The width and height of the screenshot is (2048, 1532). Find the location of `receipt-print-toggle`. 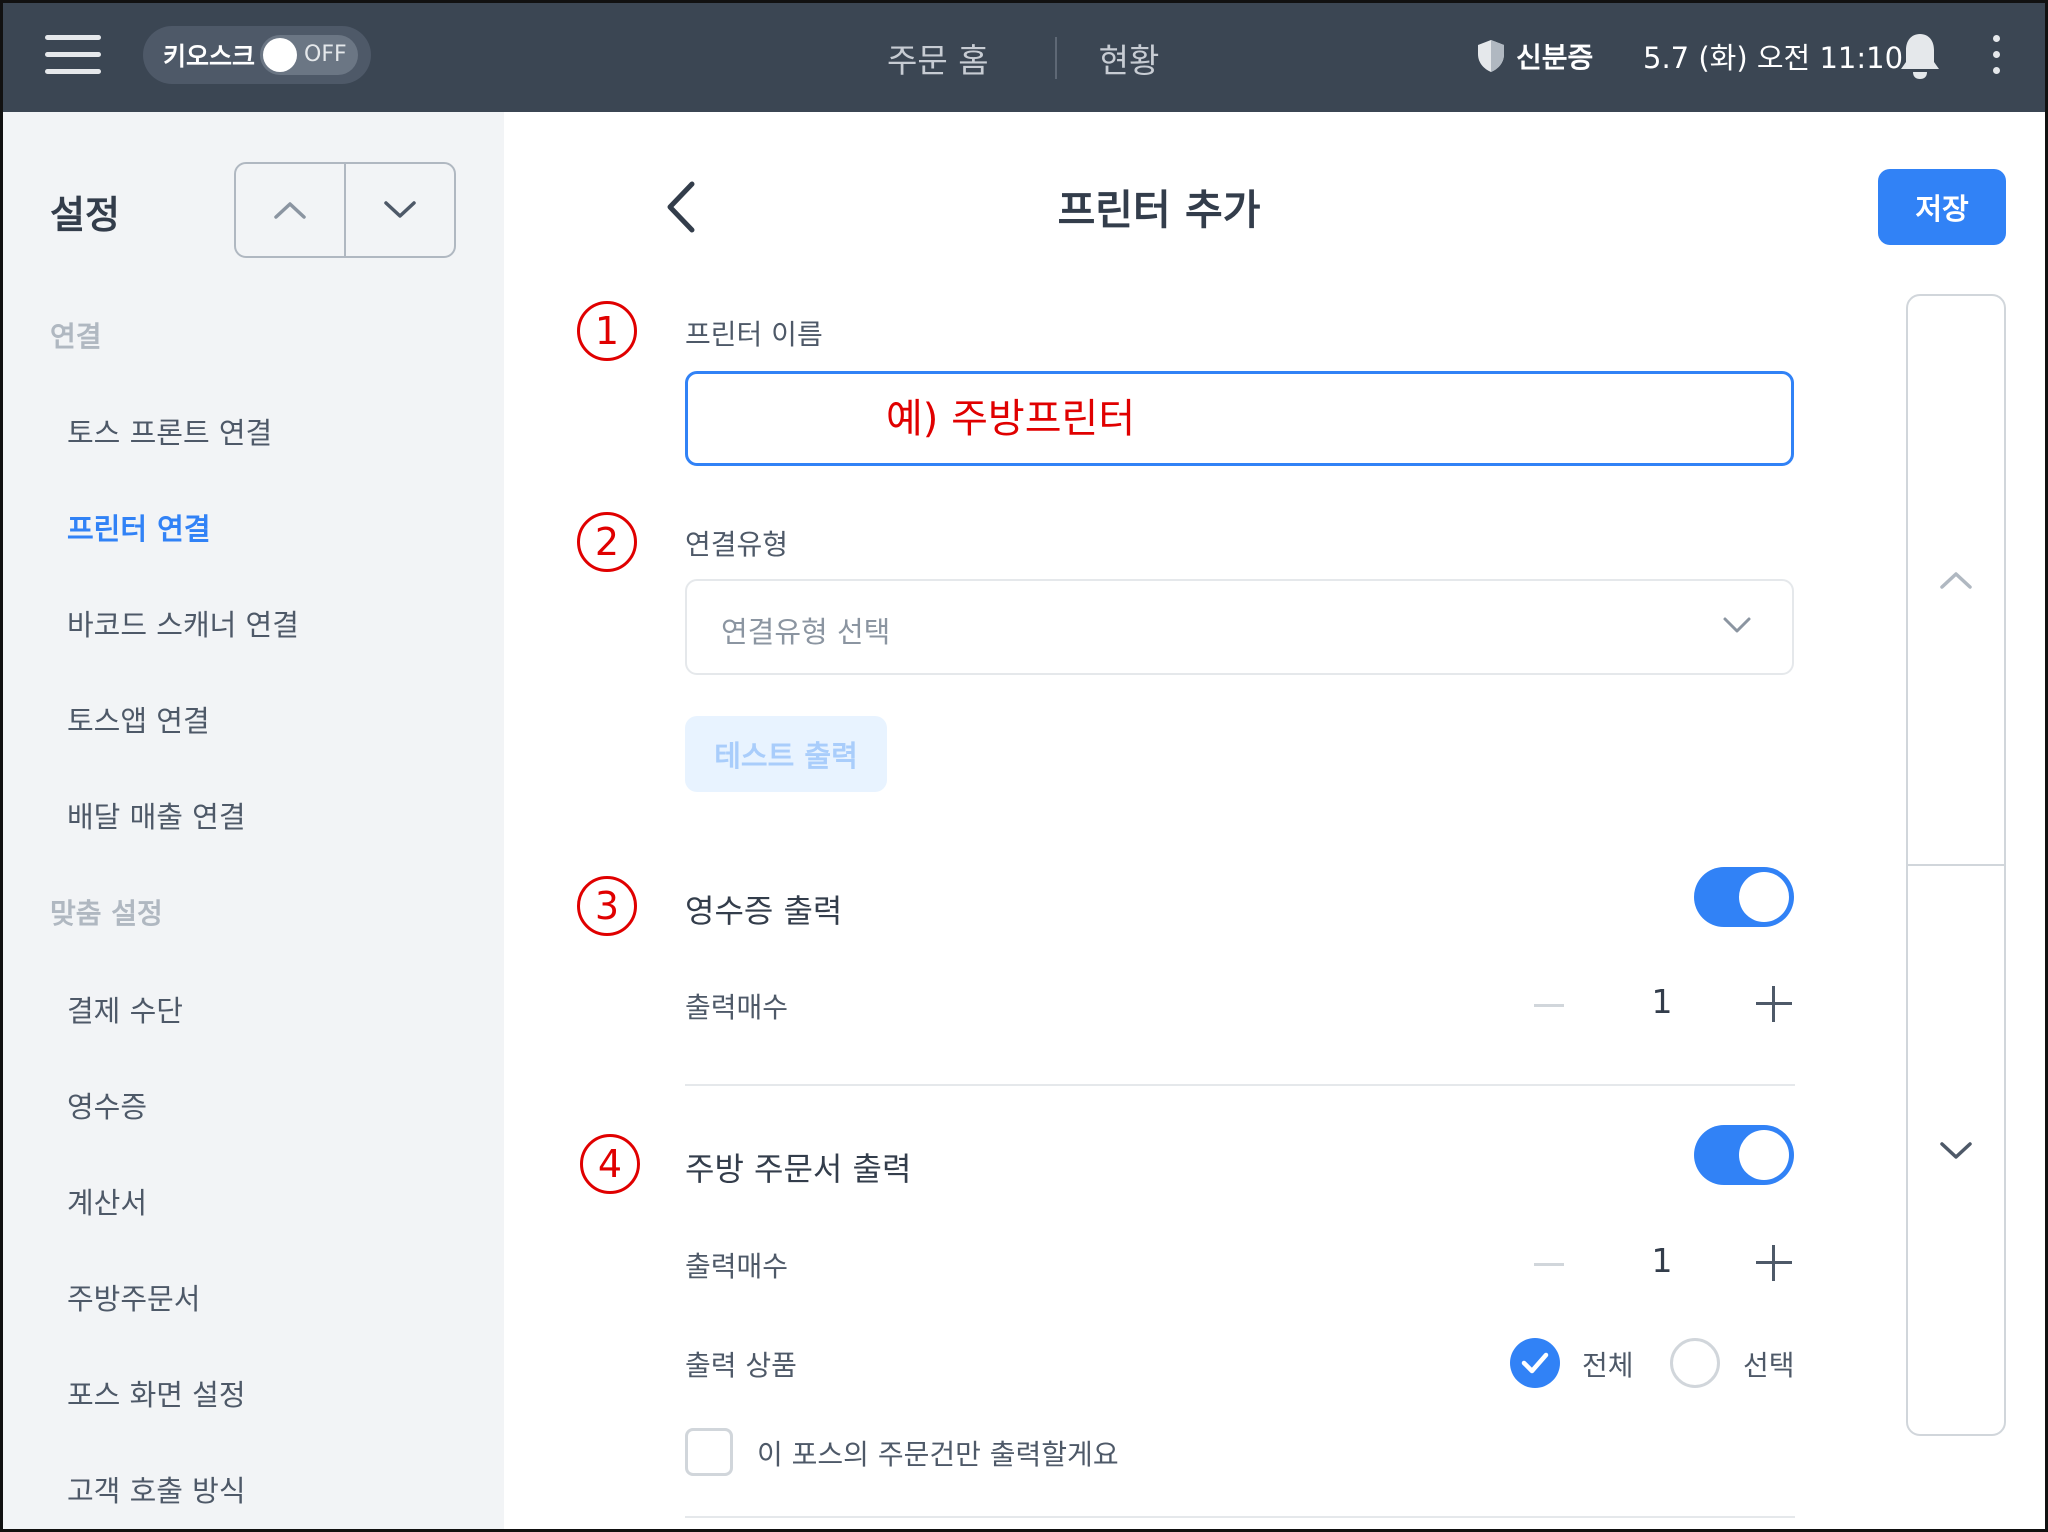

receipt-print-toggle is located at coordinates (1744, 897).